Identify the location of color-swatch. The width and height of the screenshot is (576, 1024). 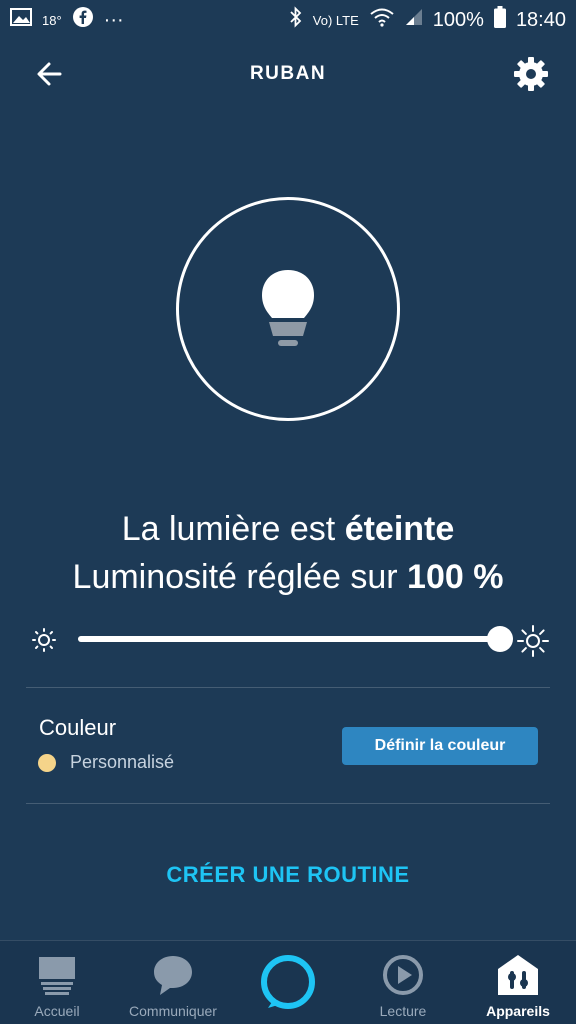
(47, 762).